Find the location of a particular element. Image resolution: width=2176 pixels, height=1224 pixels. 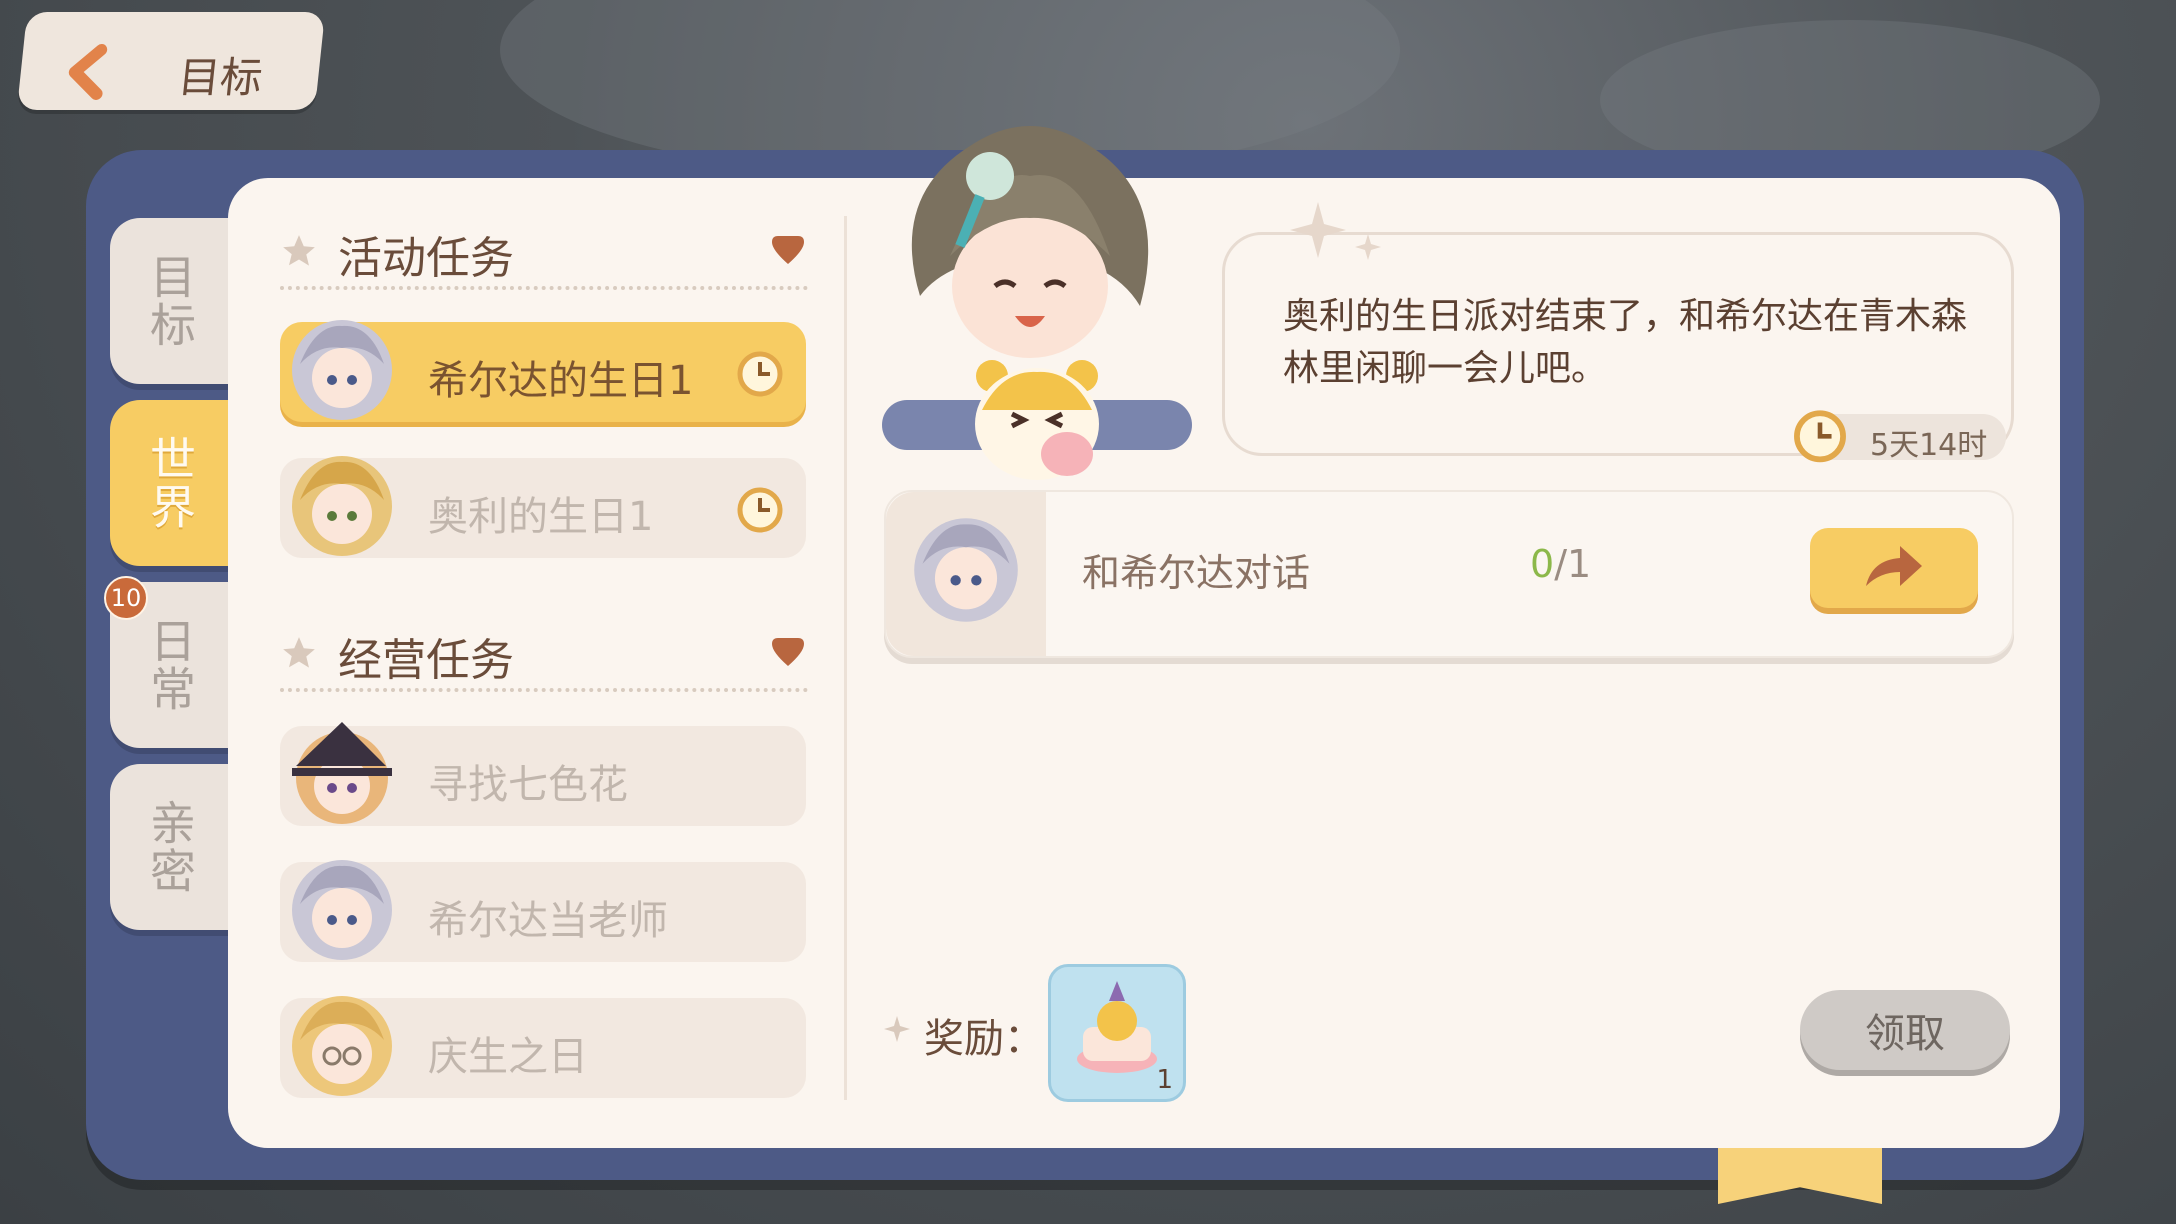

task-item: 希尔达当老师 is located at coordinates (543, 911).